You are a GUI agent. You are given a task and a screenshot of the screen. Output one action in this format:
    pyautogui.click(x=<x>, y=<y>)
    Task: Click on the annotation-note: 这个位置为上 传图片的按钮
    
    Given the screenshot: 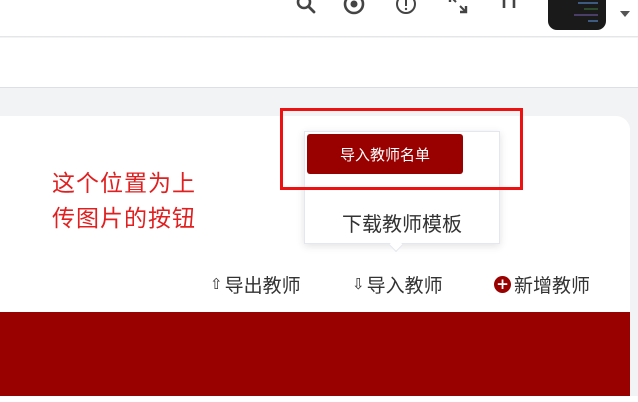 What is the action you would take?
    pyautogui.click(x=124, y=202)
    